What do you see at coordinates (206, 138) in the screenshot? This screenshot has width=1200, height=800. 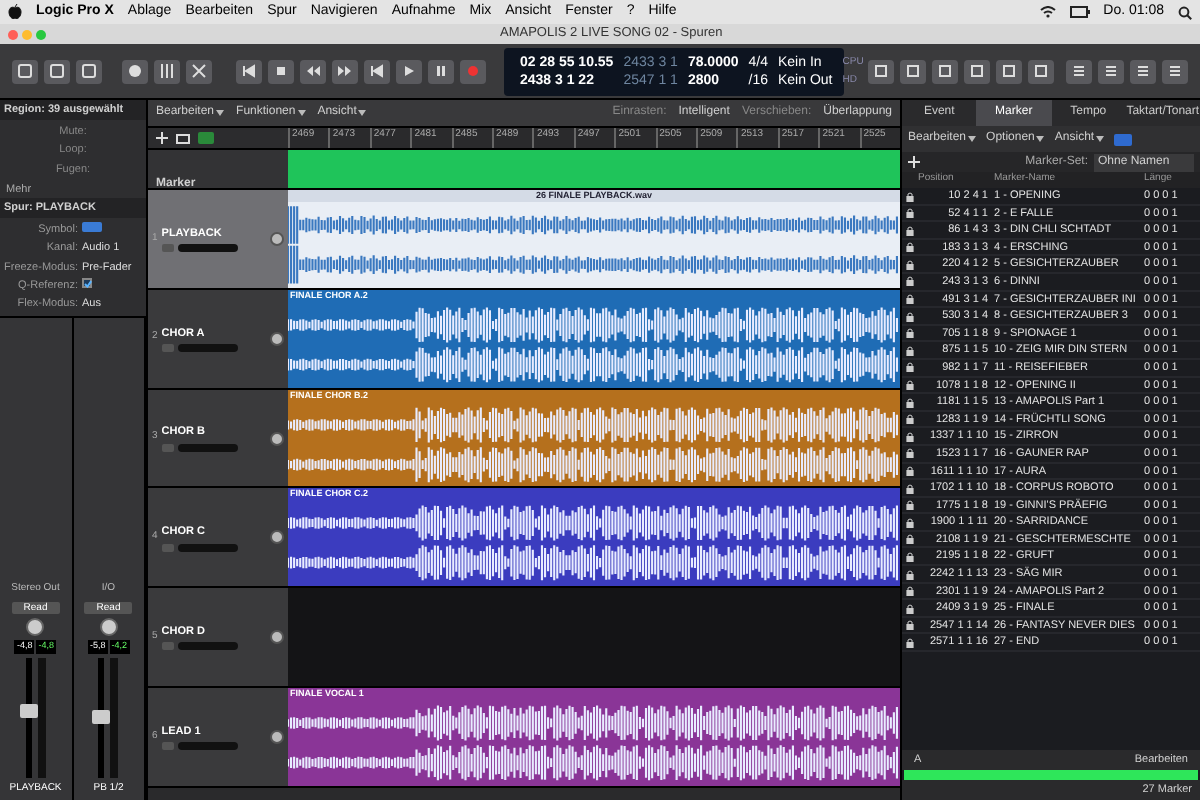 I see `h-toggle-button` at bounding box center [206, 138].